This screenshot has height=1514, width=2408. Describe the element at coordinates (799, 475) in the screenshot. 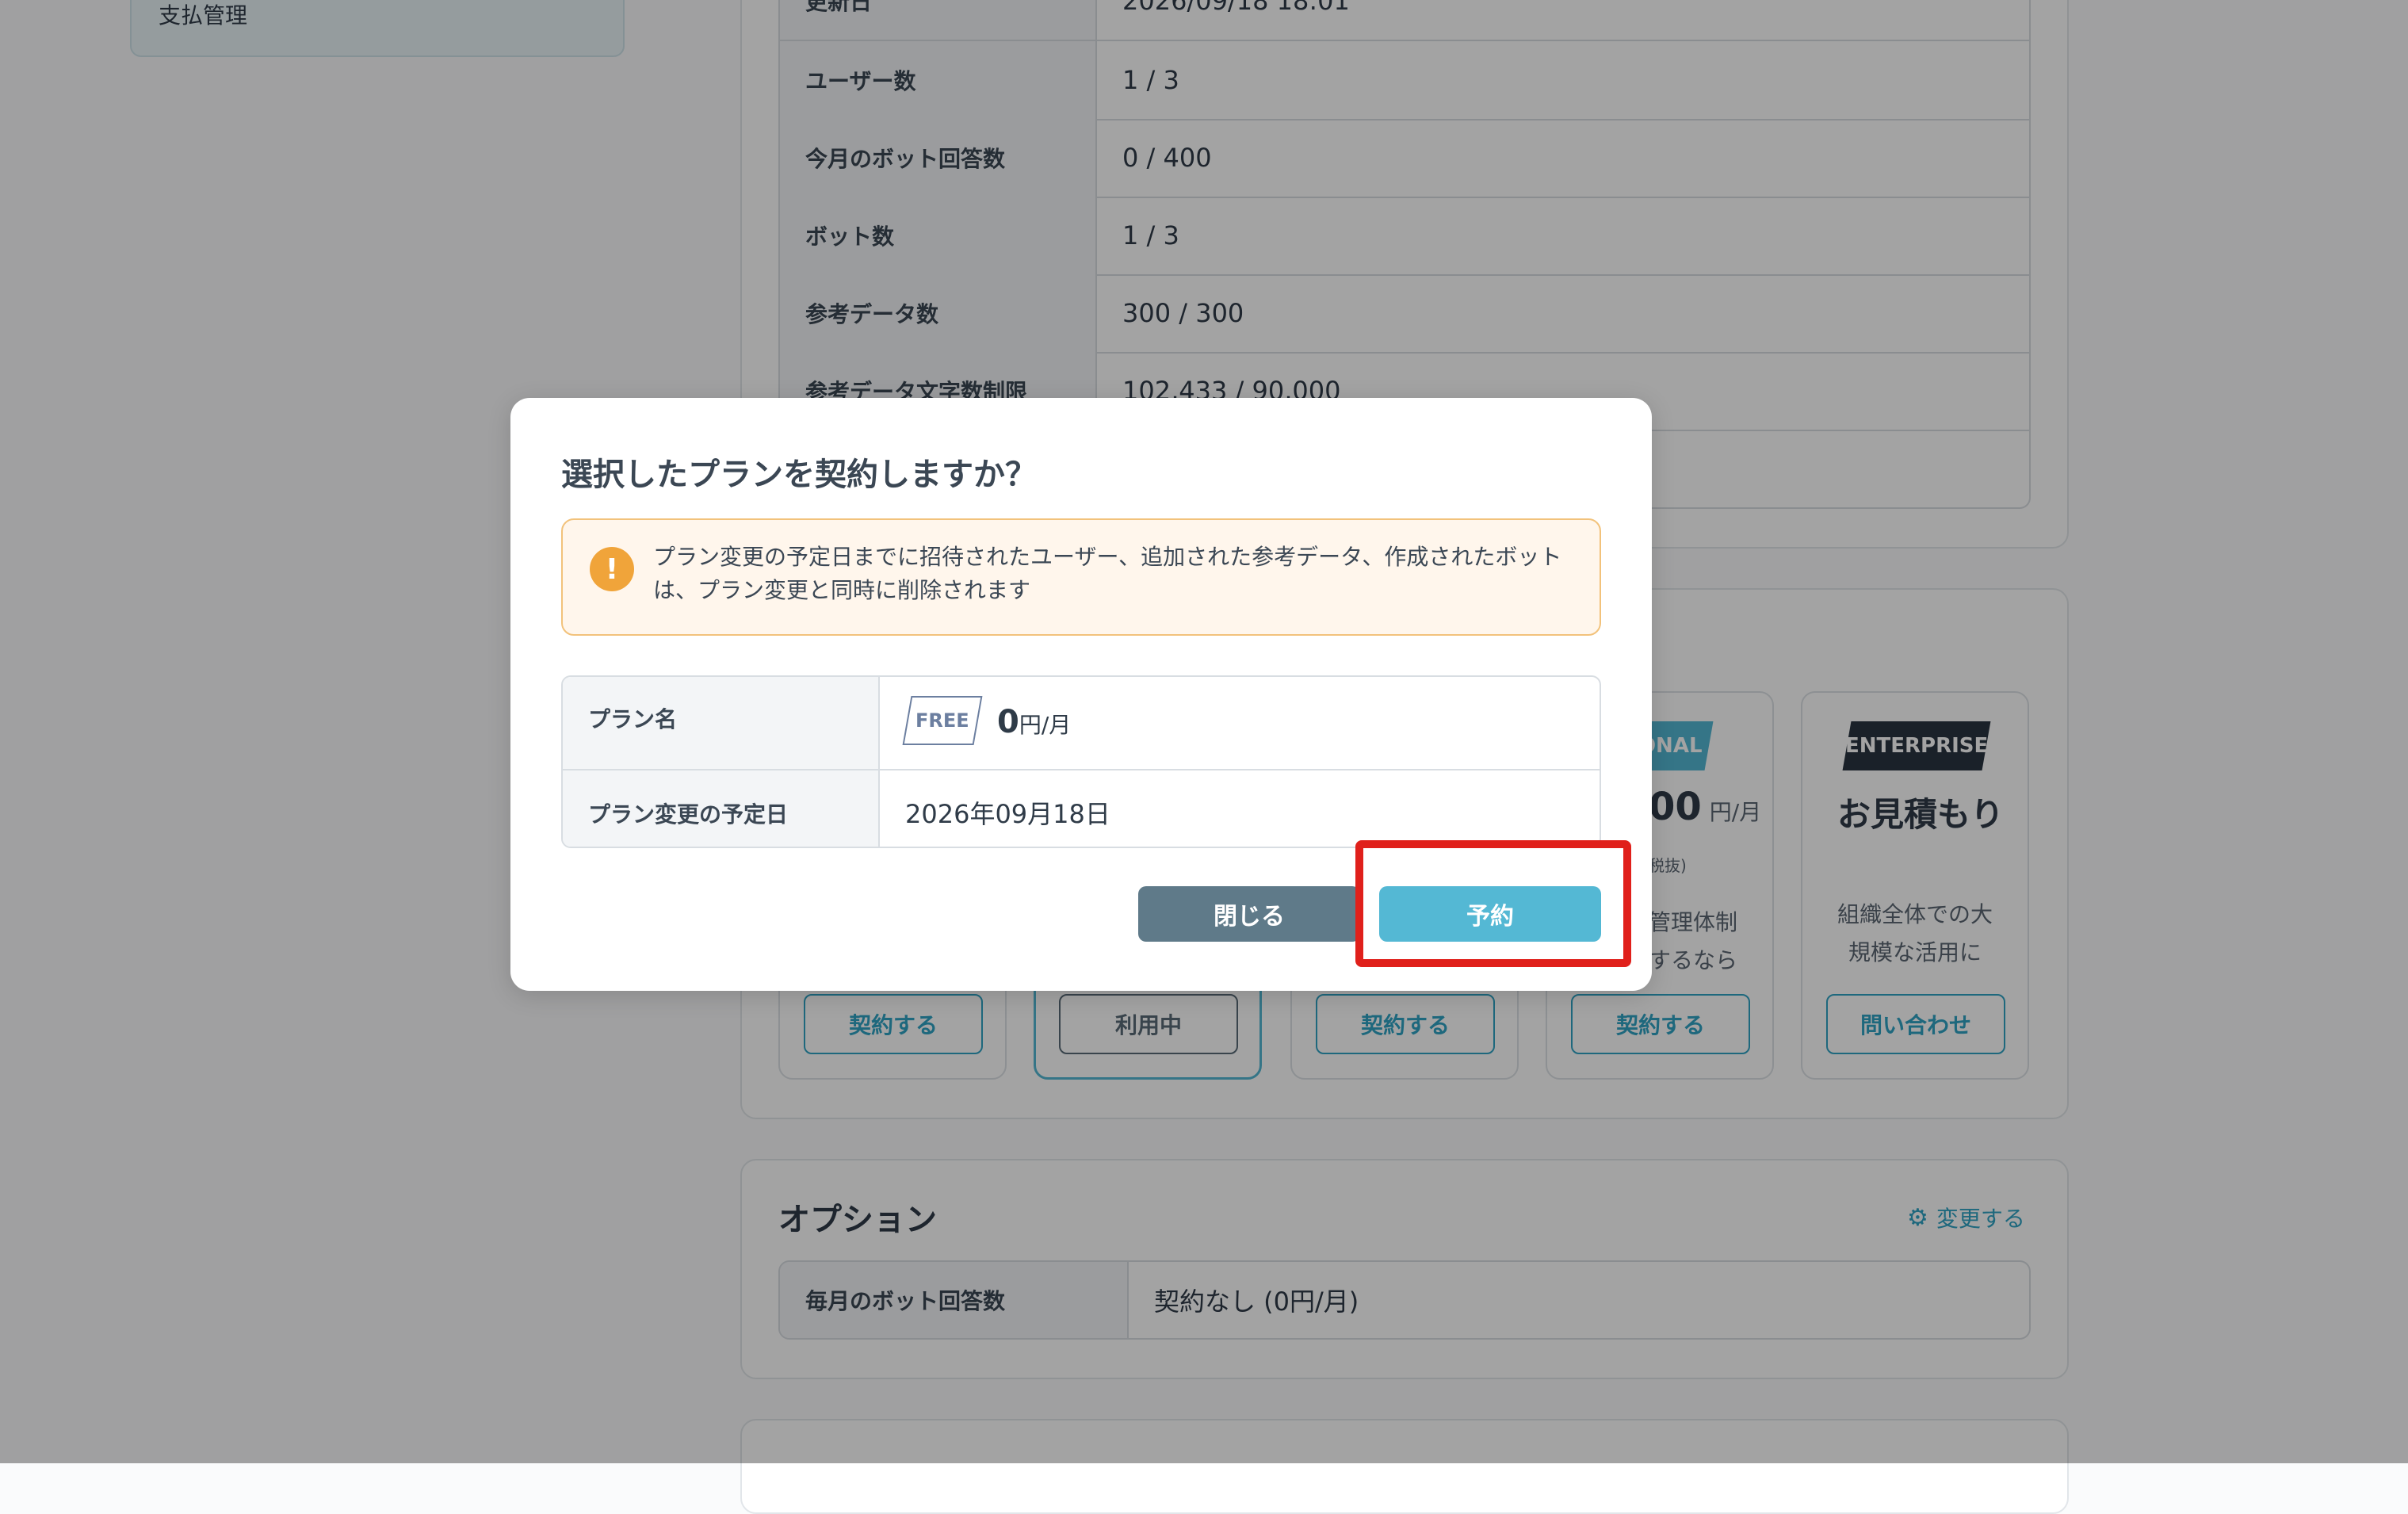

I see `dialog-title: 選択したプランを契約しますか？` at that location.